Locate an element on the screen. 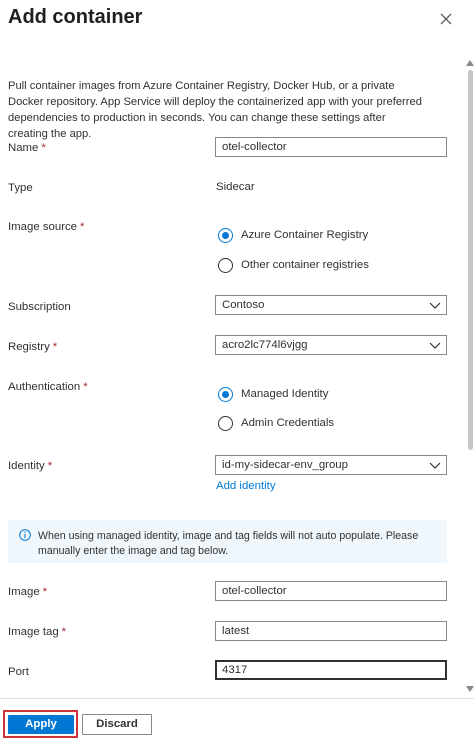  name-label: Name * is located at coordinates (27, 148).